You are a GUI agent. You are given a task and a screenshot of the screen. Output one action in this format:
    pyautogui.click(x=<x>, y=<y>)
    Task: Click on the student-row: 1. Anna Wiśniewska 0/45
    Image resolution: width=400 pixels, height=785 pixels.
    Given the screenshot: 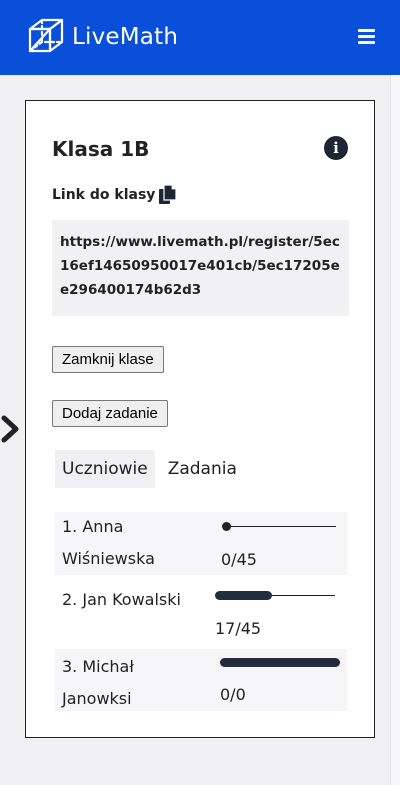 What is the action you would take?
    pyautogui.click(x=201, y=543)
    